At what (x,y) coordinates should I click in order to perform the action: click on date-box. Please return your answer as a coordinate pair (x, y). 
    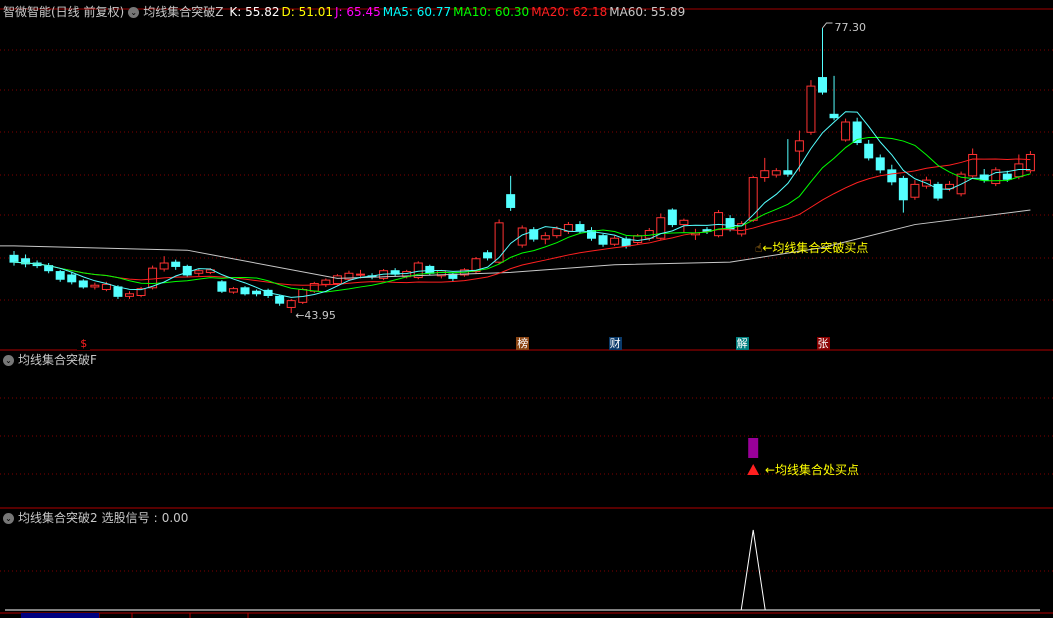
    Looking at the image, I should click on (60, 615).